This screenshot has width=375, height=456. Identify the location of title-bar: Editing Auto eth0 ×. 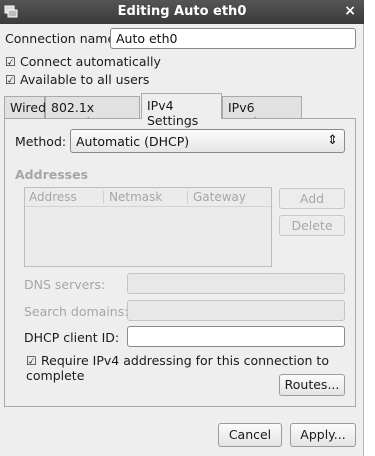
(182, 12).